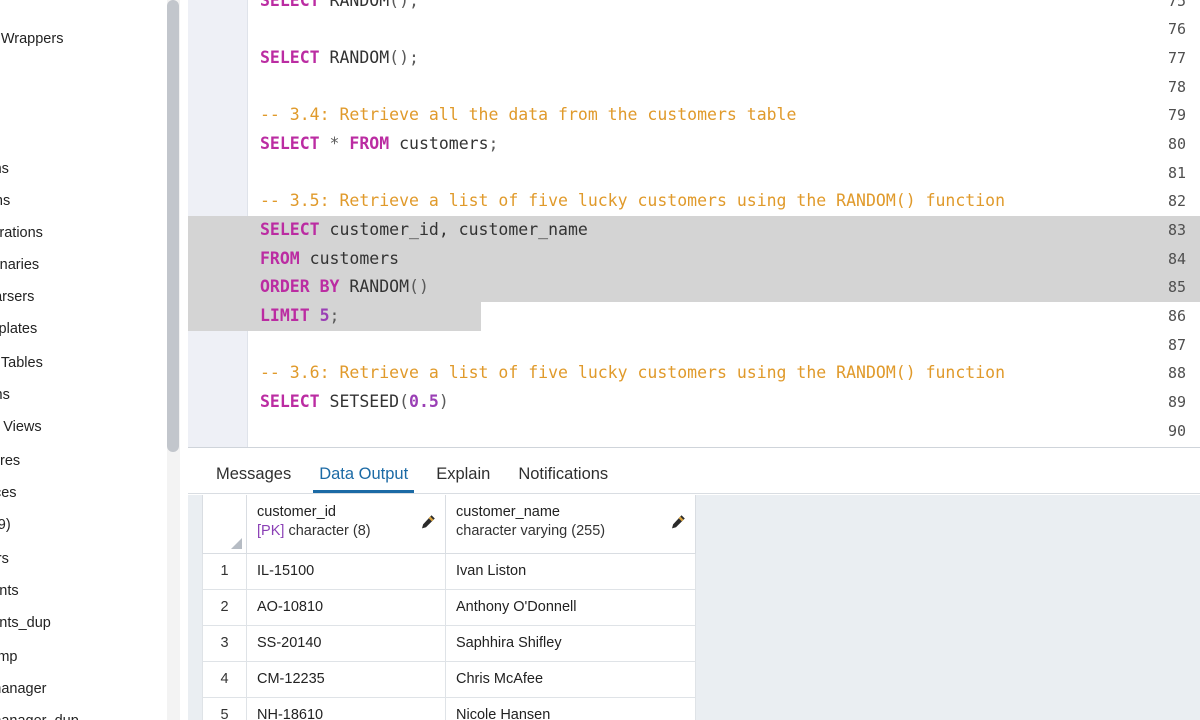 Image resolution: width=1200 pixels, height=720 pixels. Describe the element at coordinates (346, 643) in the screenshot. I see `cell-customer-id: SS-20140` at that location.